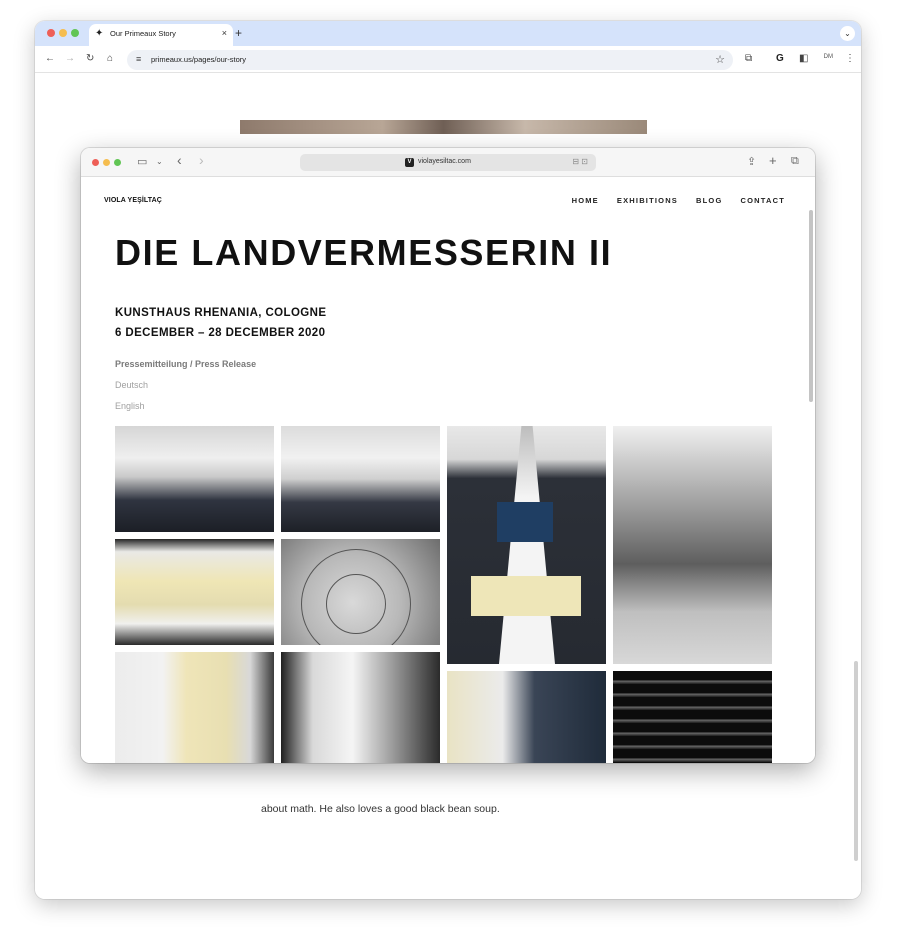  I want to click on site-nav: HOME EXHIBITIONS BLOG CONTACT, so click(678, 200).